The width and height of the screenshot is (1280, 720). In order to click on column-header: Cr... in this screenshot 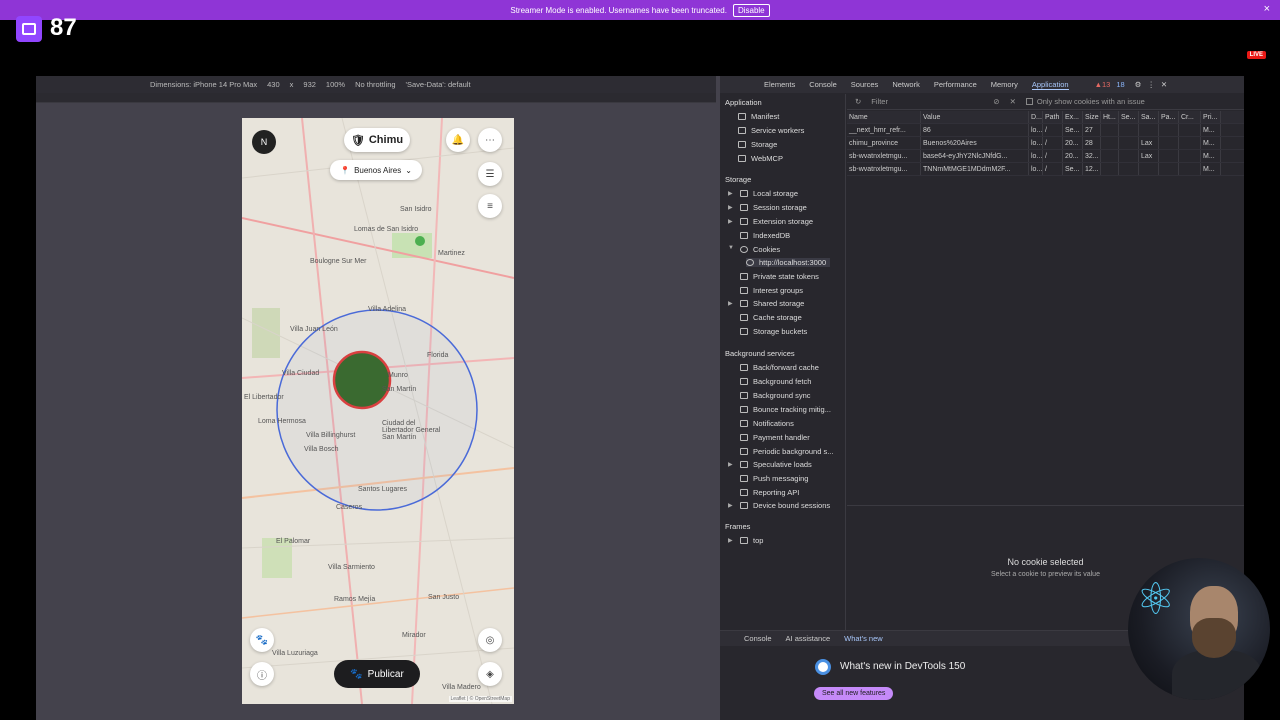, I will do `click(1190, 117)`.